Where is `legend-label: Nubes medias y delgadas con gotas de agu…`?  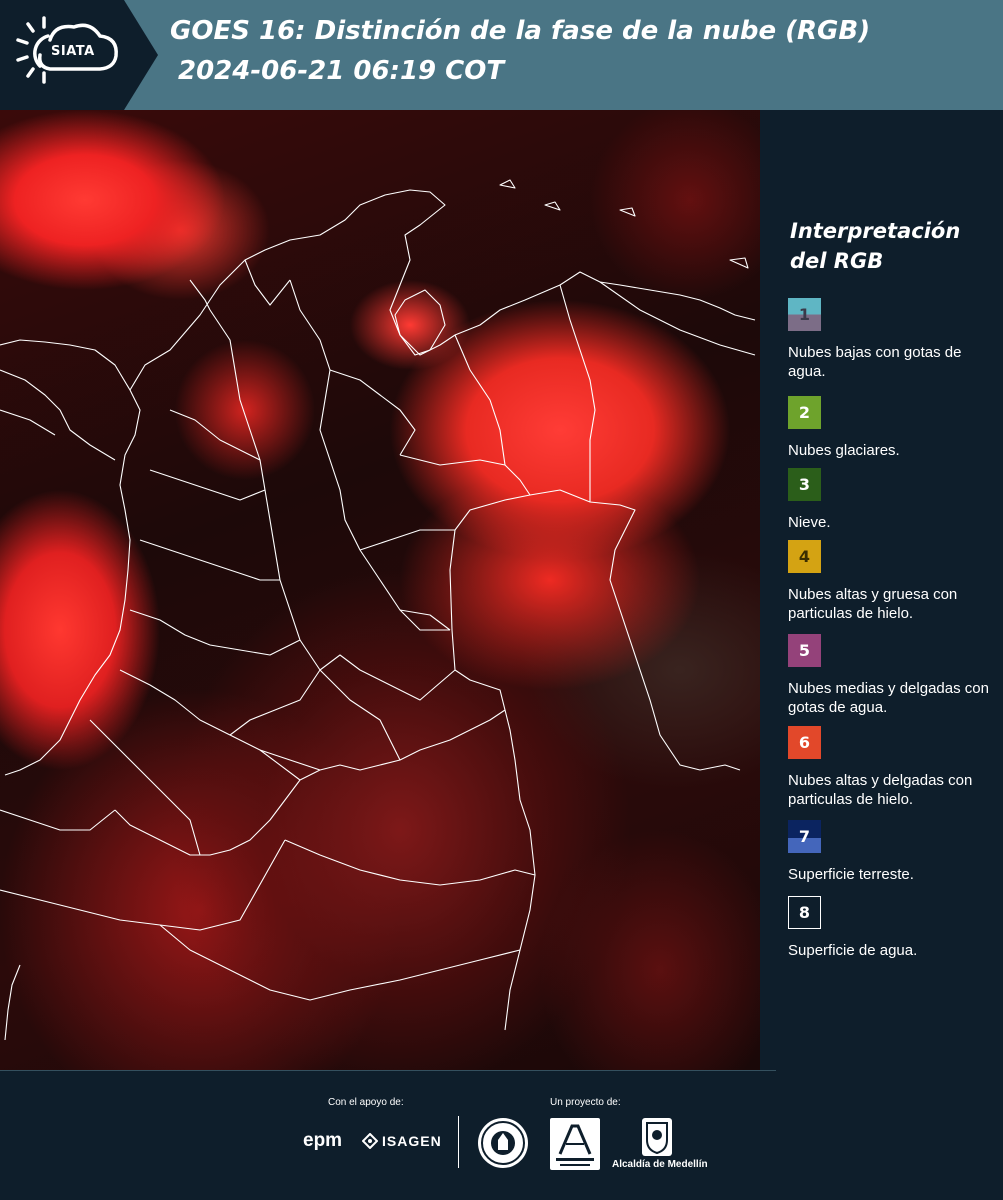 legend-label: Nubes medias y delgadas con gotas de agu… is located at coordinates (888, 698).